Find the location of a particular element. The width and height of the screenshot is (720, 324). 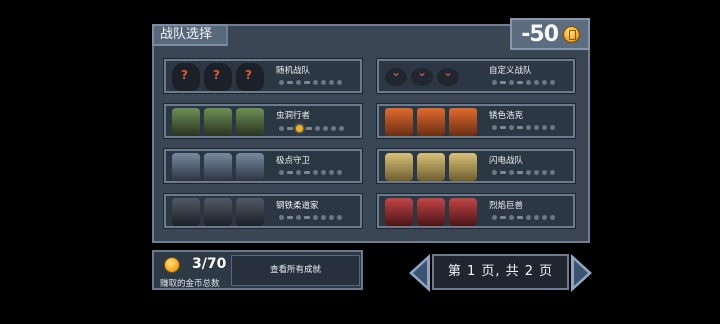

team-card: 烈焰巨兽 is located at coordinates (476, 211).